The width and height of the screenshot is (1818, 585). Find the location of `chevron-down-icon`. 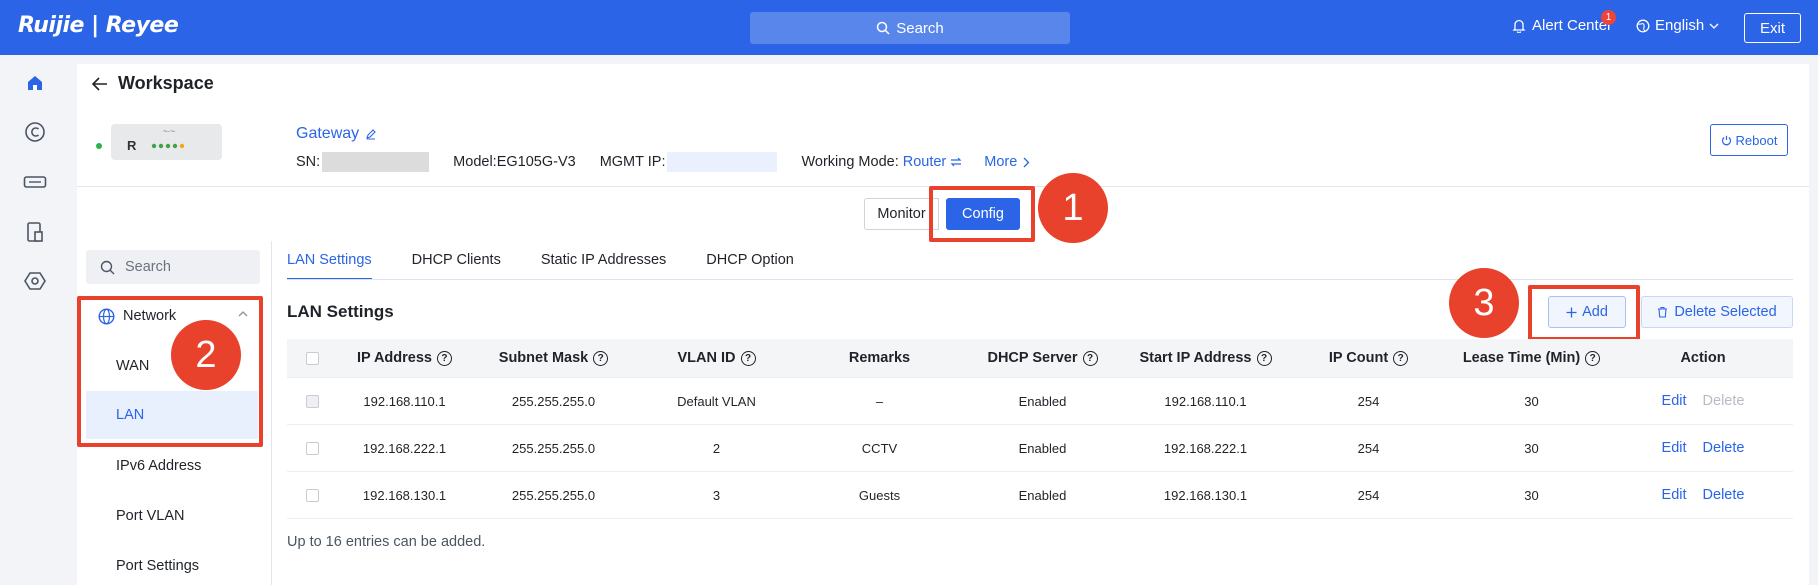

chevron-down-icon is located at coordinates (1714, 26).